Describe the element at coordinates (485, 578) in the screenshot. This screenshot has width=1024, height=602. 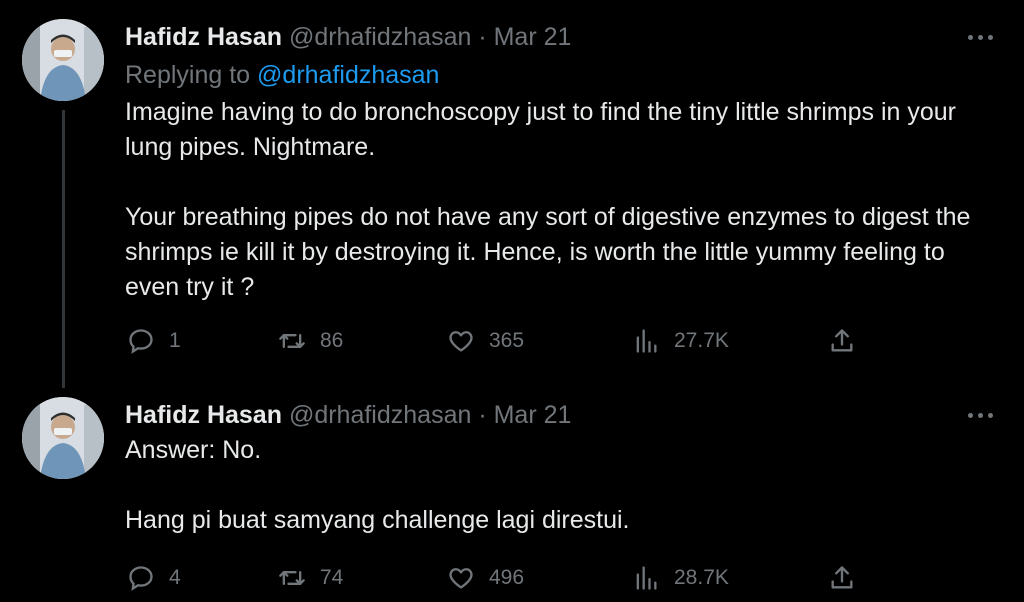
I see `like-button: 496` at that location.